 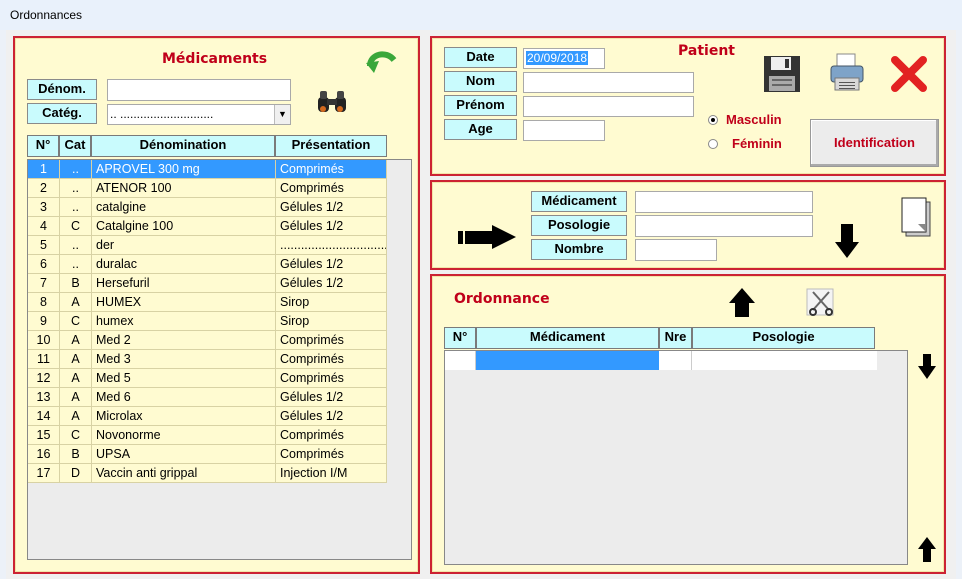 What do you see at coordinates (564, 58) in the screenshot?
I see `date-field: 20/09/2018` at bounding box center [564, 58].